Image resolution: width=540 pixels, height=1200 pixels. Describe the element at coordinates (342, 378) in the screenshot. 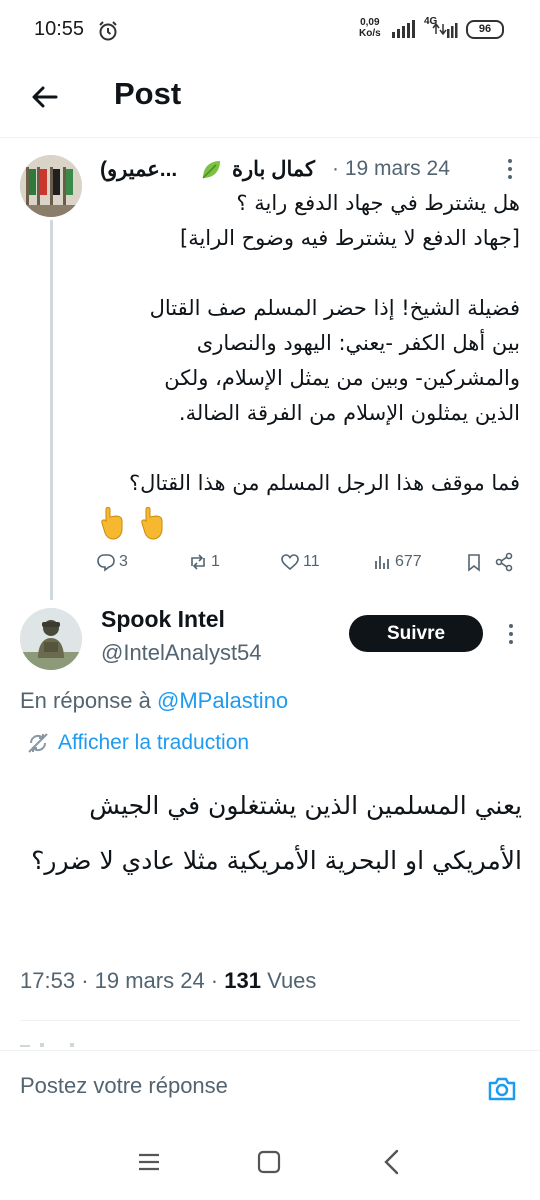

I see `post-text-line: والمشركين- وبين من يمثل الإسلام، ولكن` at that location.